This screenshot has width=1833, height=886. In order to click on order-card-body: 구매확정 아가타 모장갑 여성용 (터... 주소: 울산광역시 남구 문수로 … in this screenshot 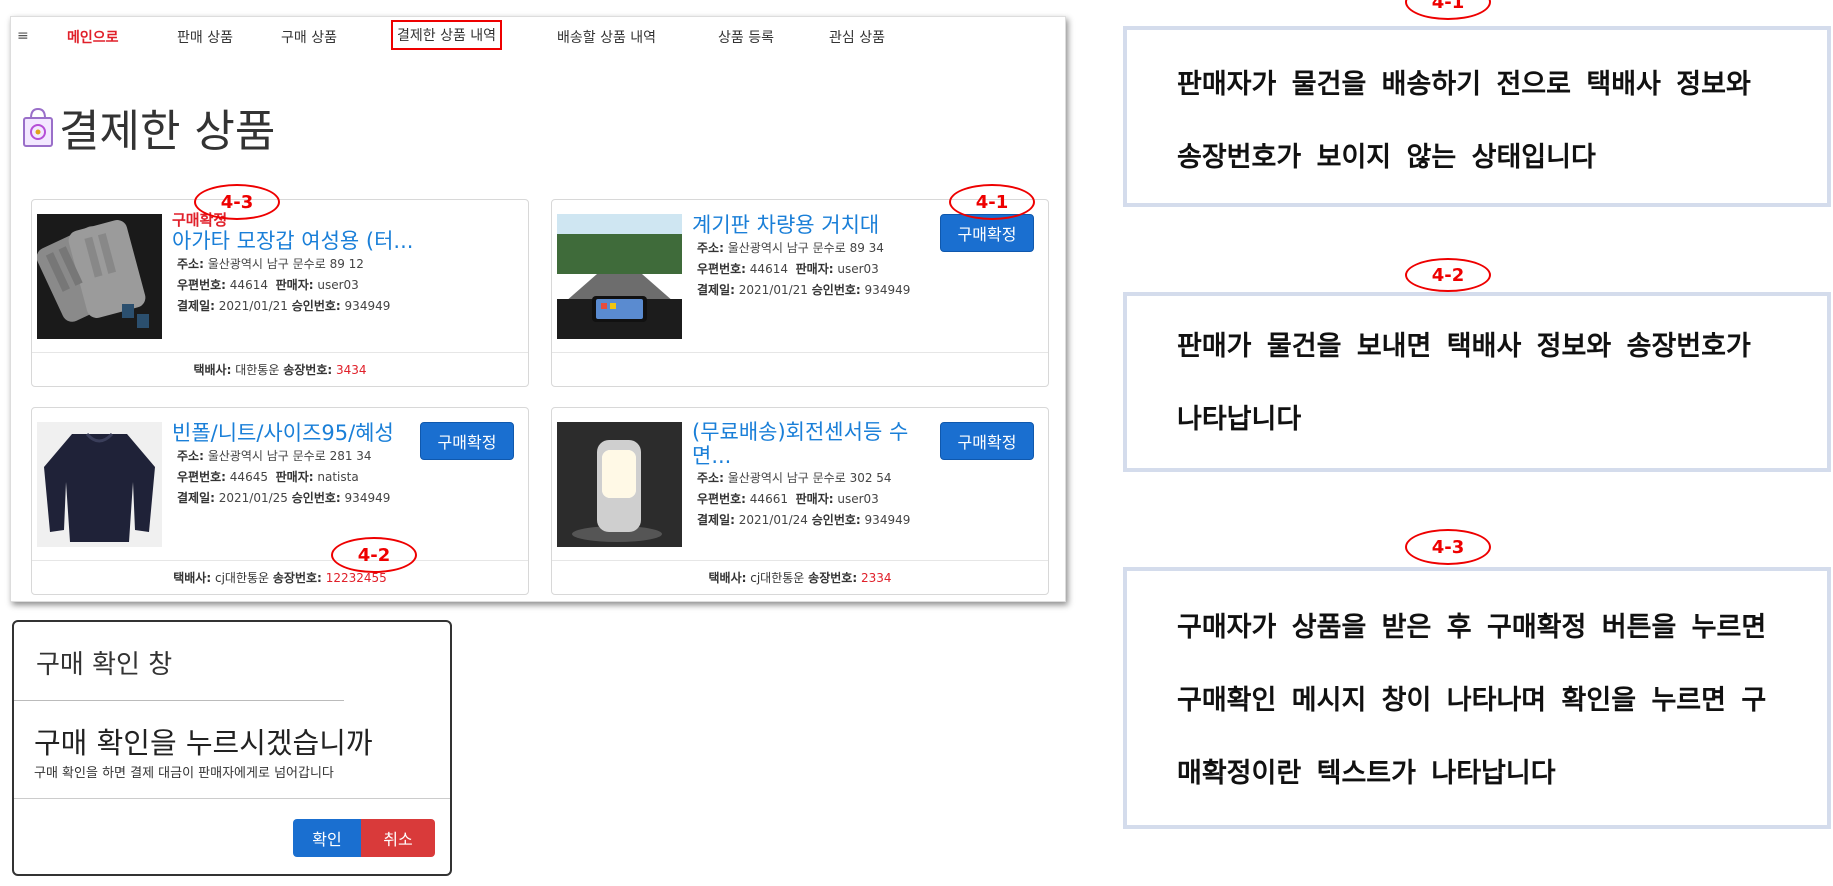, I will do `click(342, 264)`.